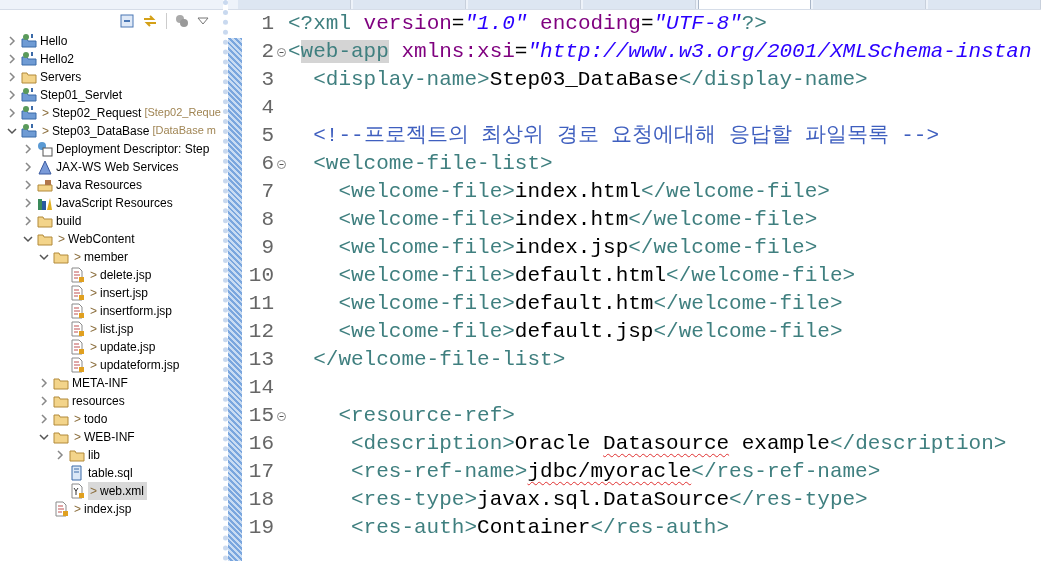  I want to click on tree-item: META-INF, so click(100, 383).